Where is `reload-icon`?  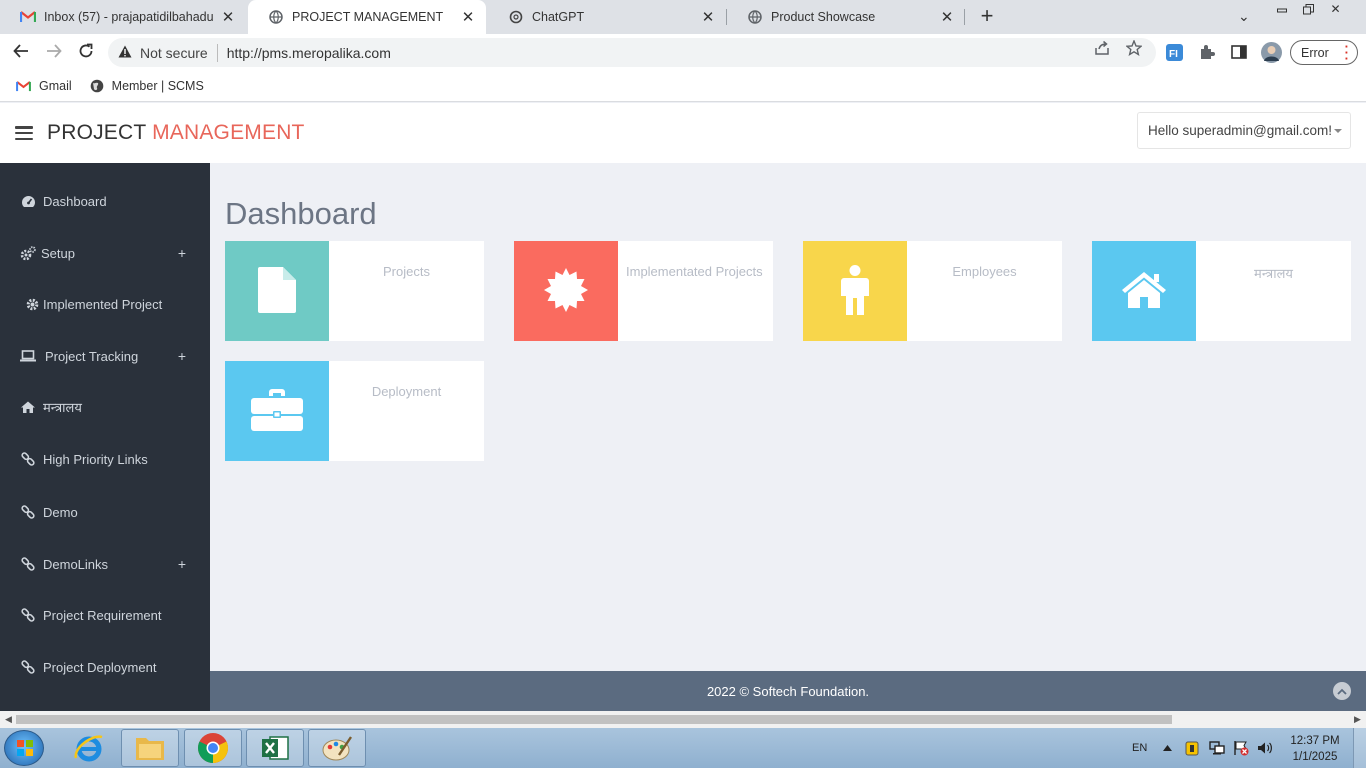
reload-icon is located at coordinates (86, 53).